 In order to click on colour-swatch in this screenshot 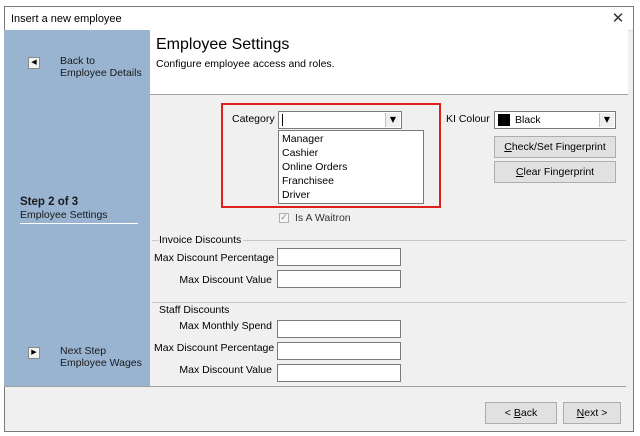, I will do `click(504, 120)`.